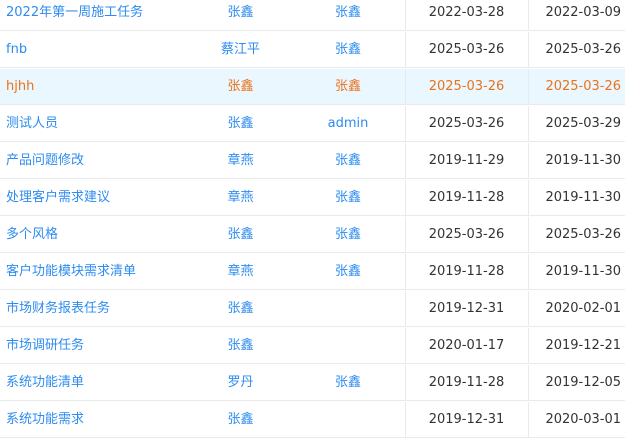 This screenshot has width=625, height=440. I want to click on task-name-link: 系统功能需求, so click(101, 420).